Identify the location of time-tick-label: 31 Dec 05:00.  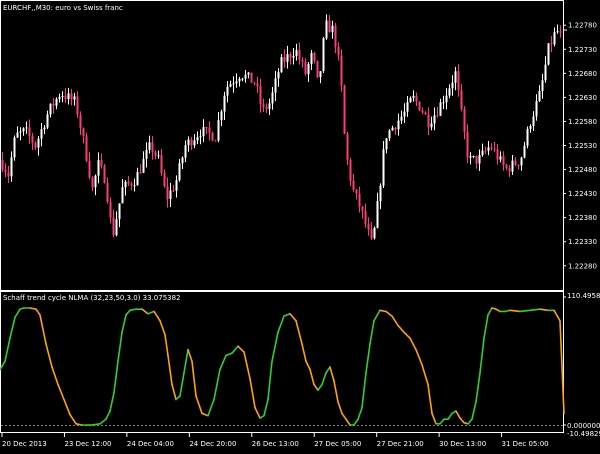
(525, 444).